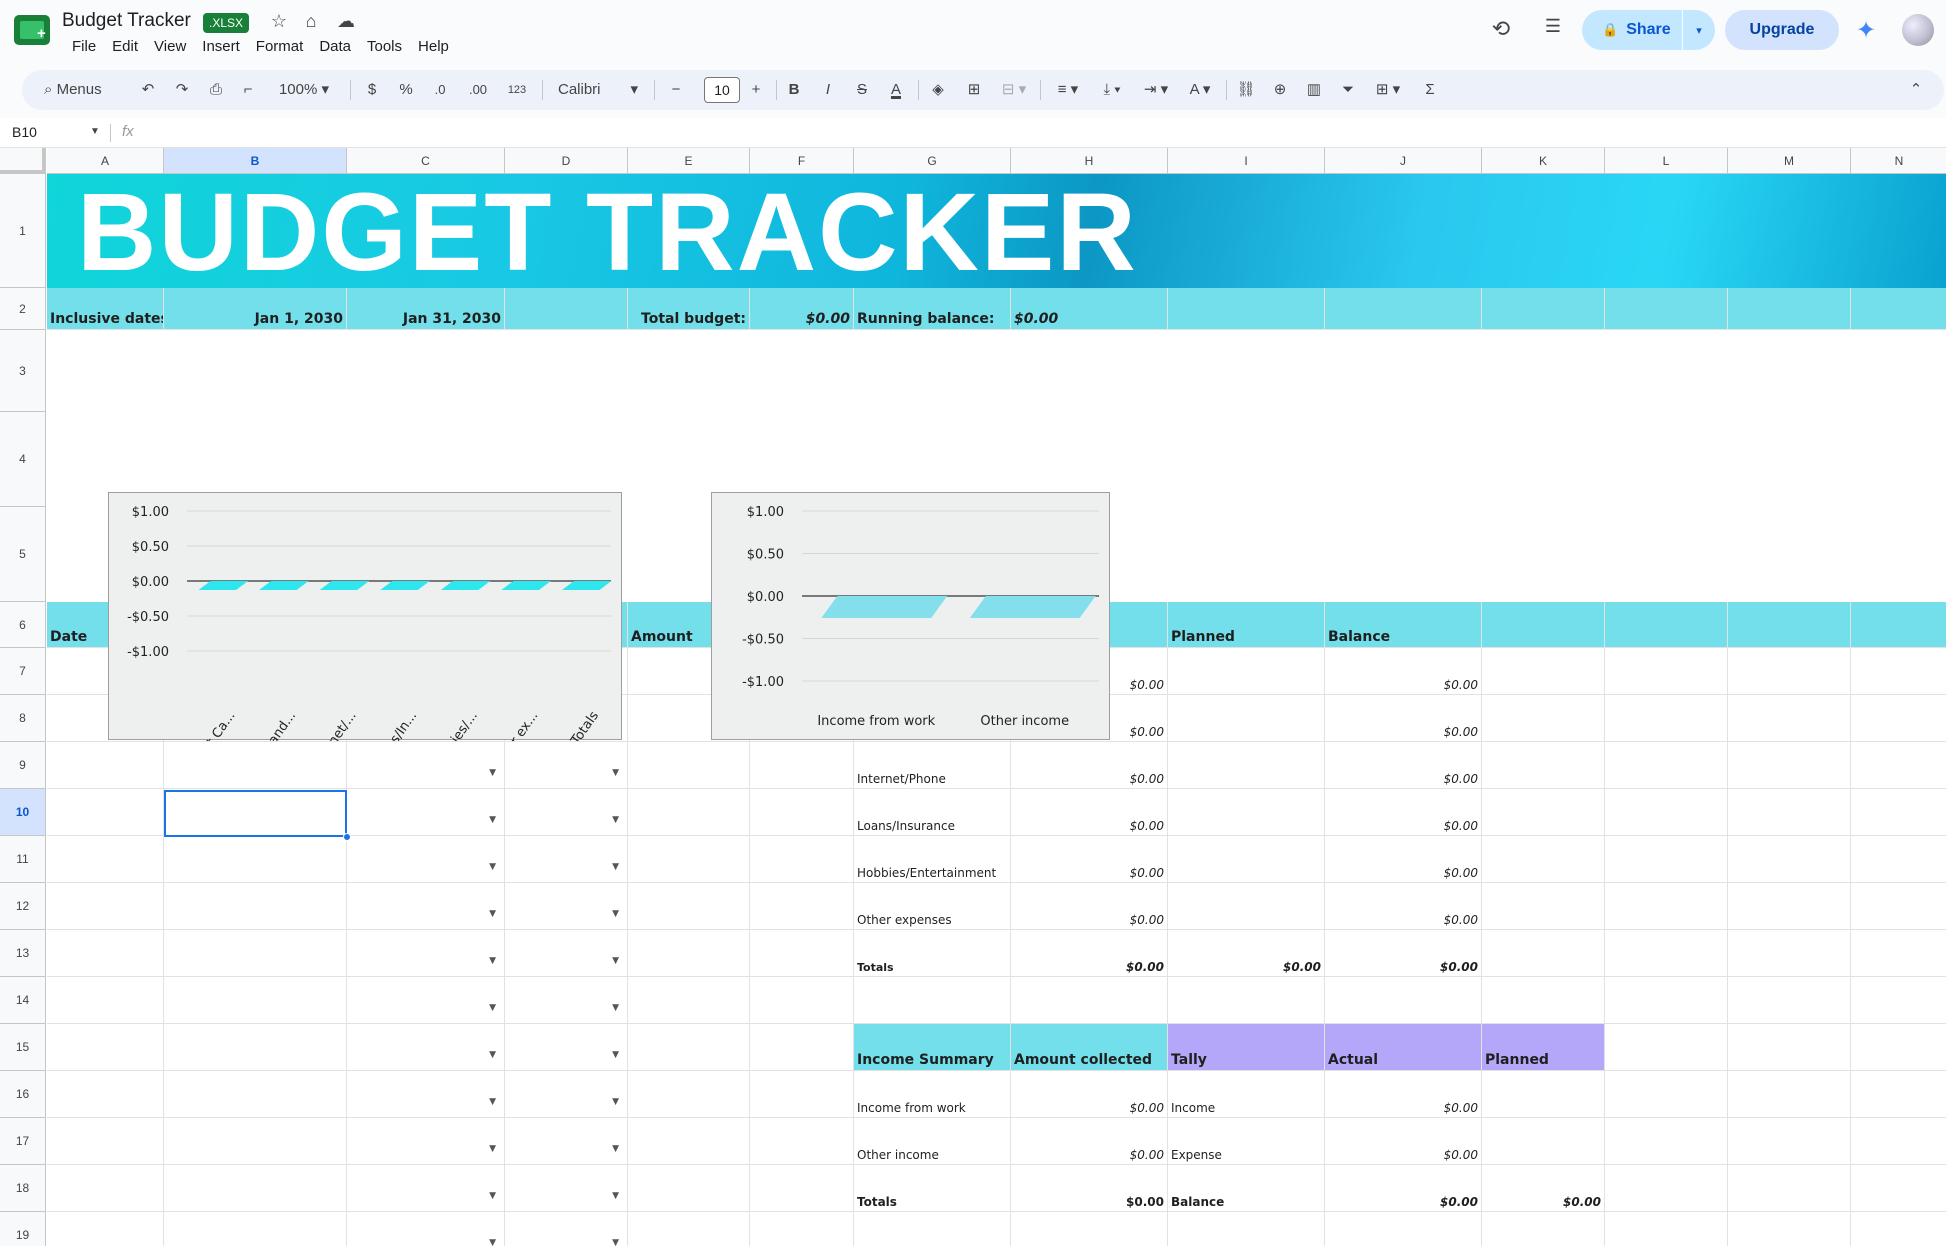 The width and height of the screenshot is (1946, 1246). Describe the element at coordinates (1246, 625) in the screenshot. I see `category-header-planned: Planned` at that location.